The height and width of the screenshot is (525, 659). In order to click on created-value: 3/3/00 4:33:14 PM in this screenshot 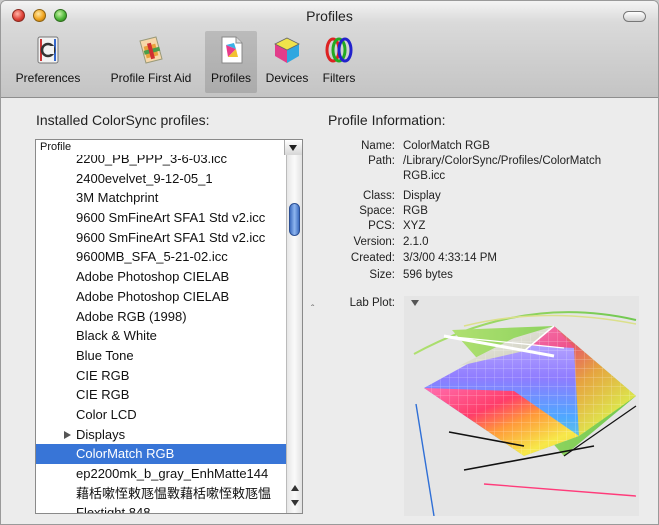, I will do `click(450, 258)`.